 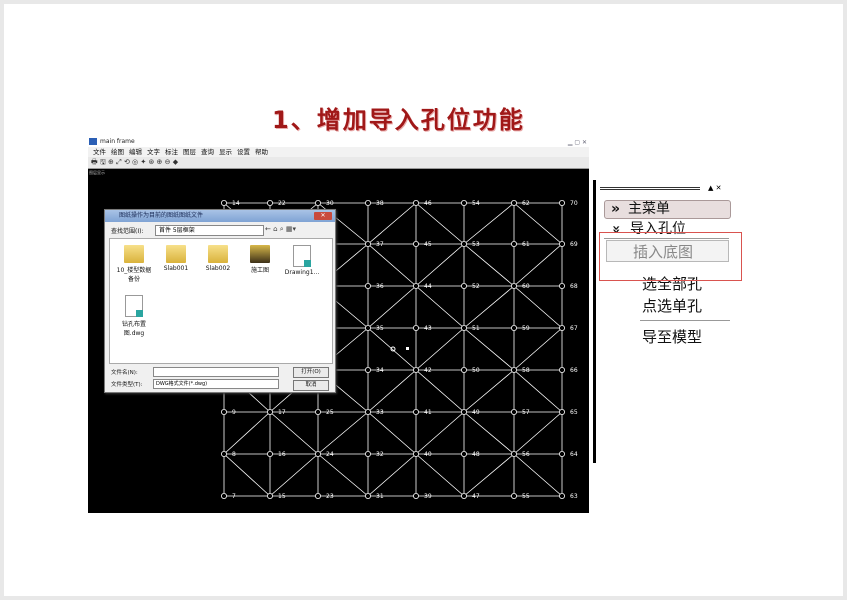 What do you see at coordinates (714, 188) in the screenshot?
I see `panel-arrows-icon: ▲ ✕` at bounding box center [714, 188].